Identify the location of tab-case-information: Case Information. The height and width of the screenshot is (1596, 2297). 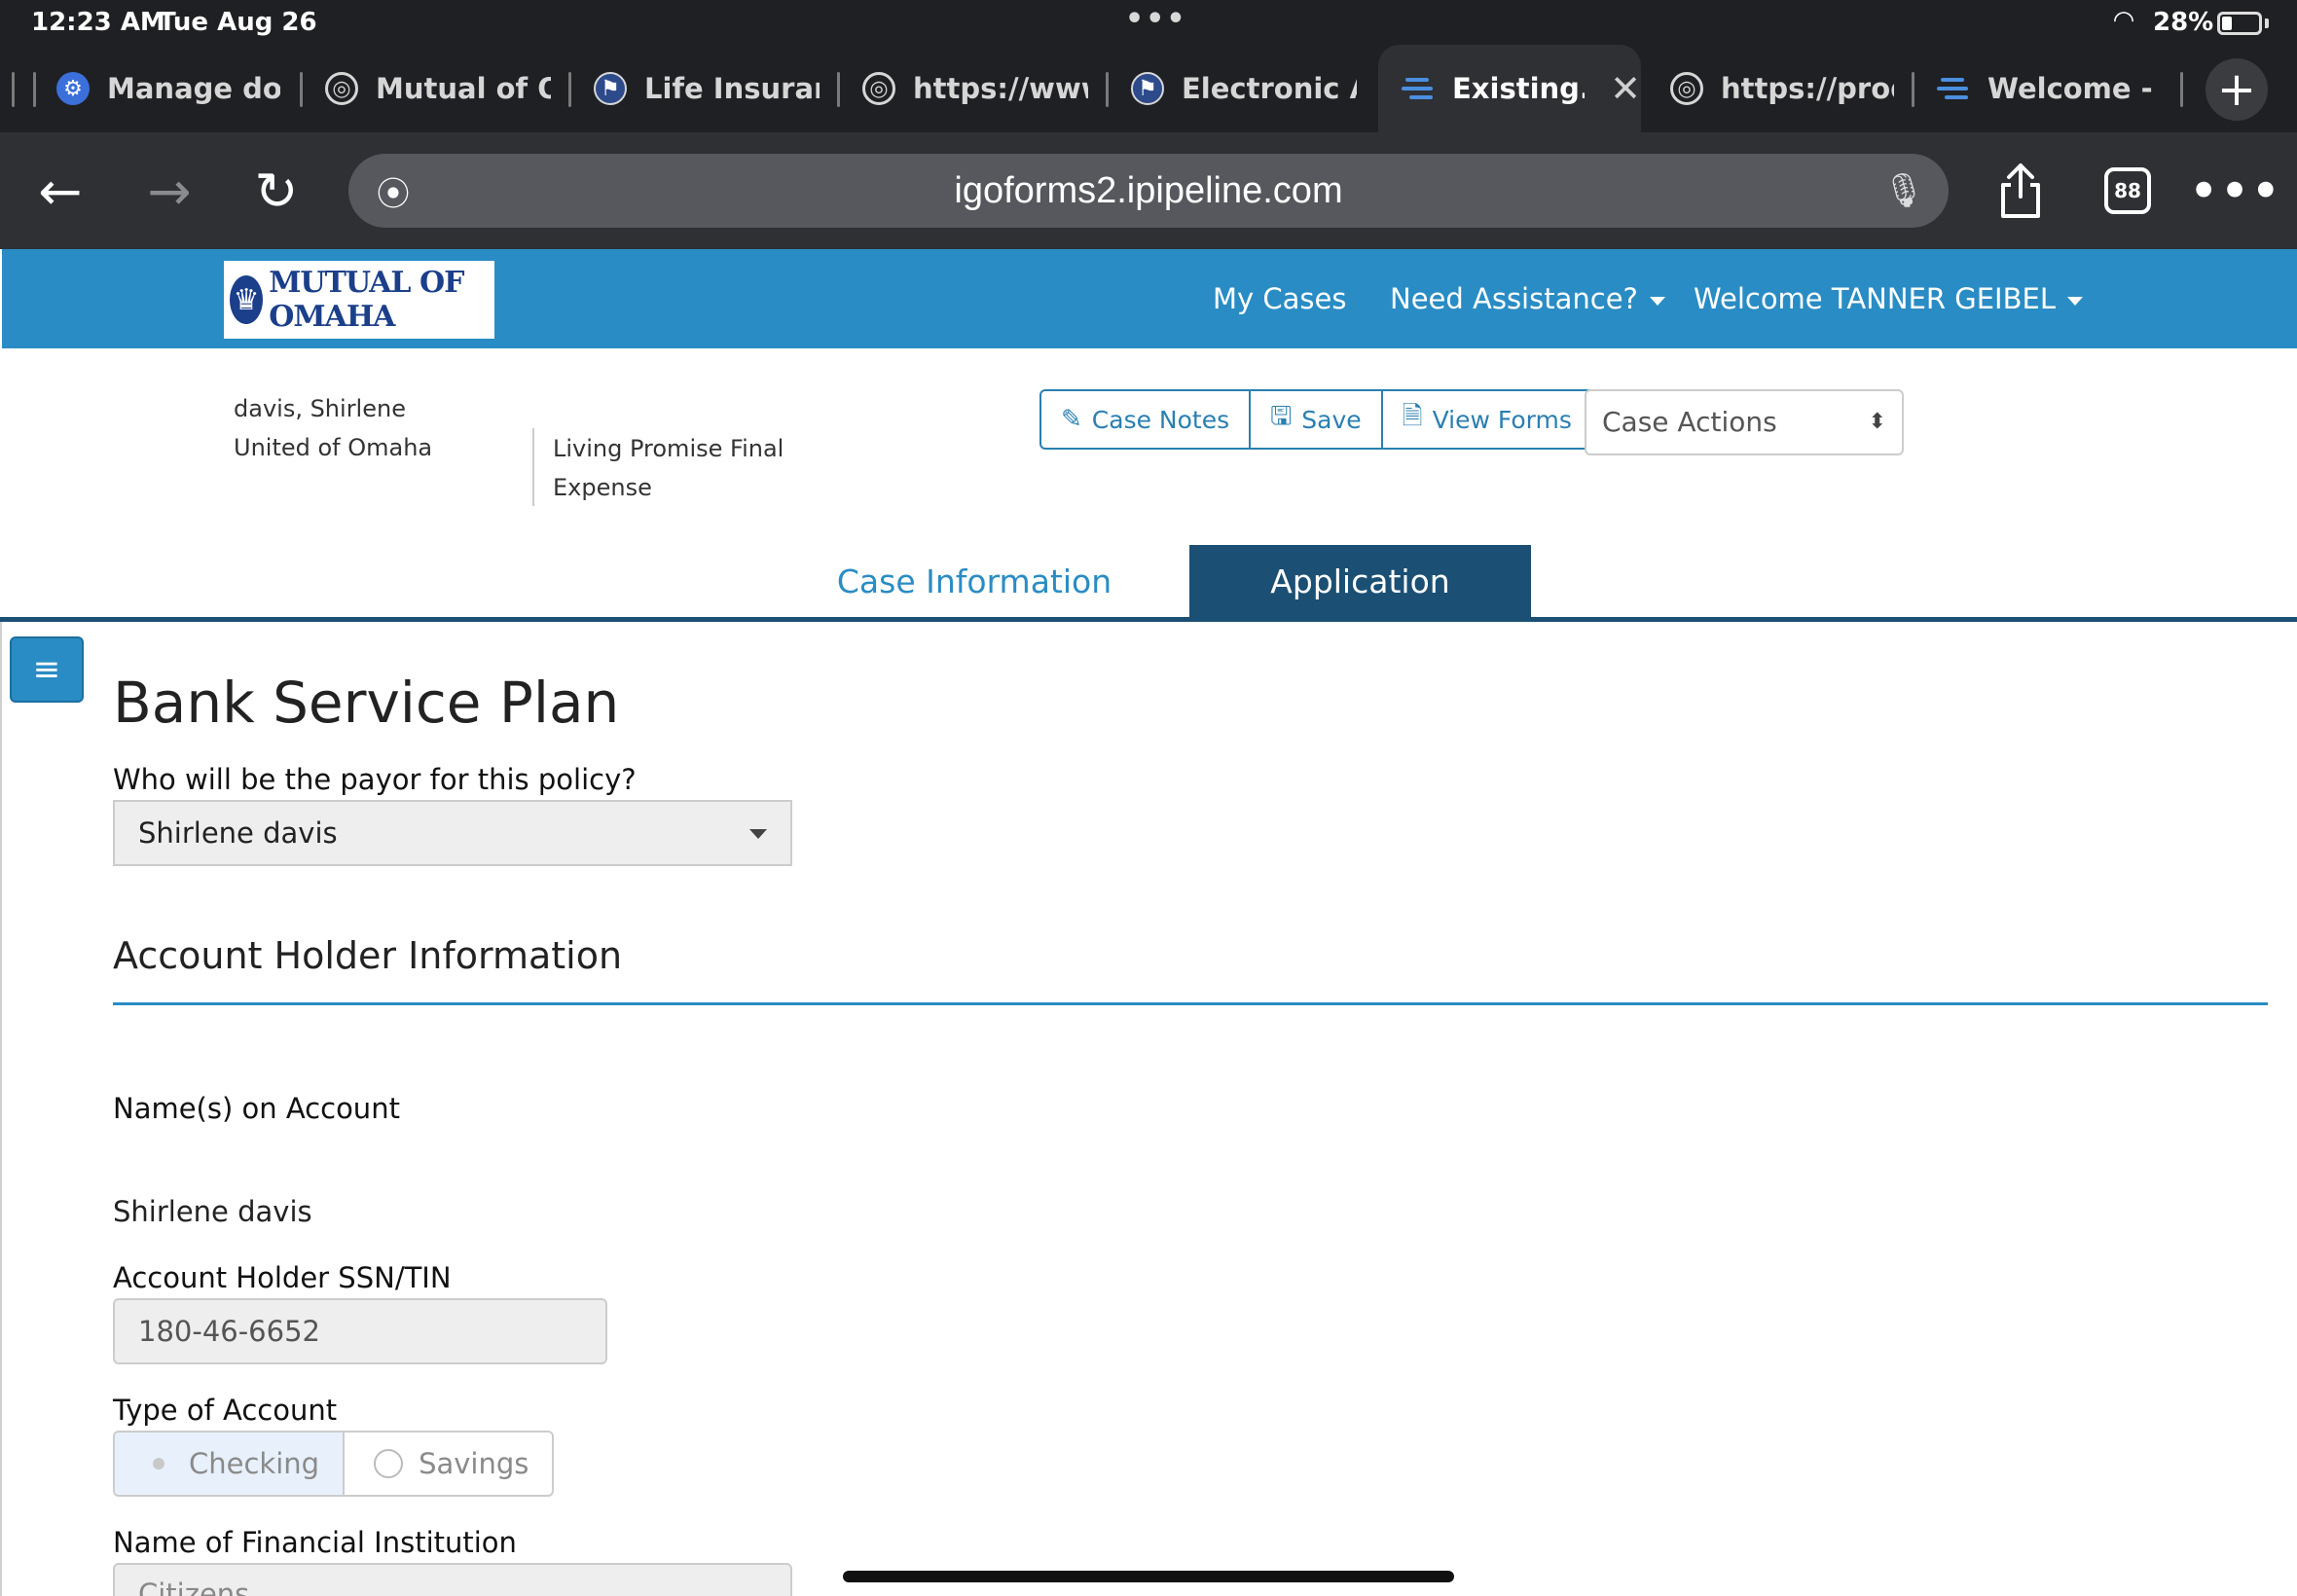
(974, 582).